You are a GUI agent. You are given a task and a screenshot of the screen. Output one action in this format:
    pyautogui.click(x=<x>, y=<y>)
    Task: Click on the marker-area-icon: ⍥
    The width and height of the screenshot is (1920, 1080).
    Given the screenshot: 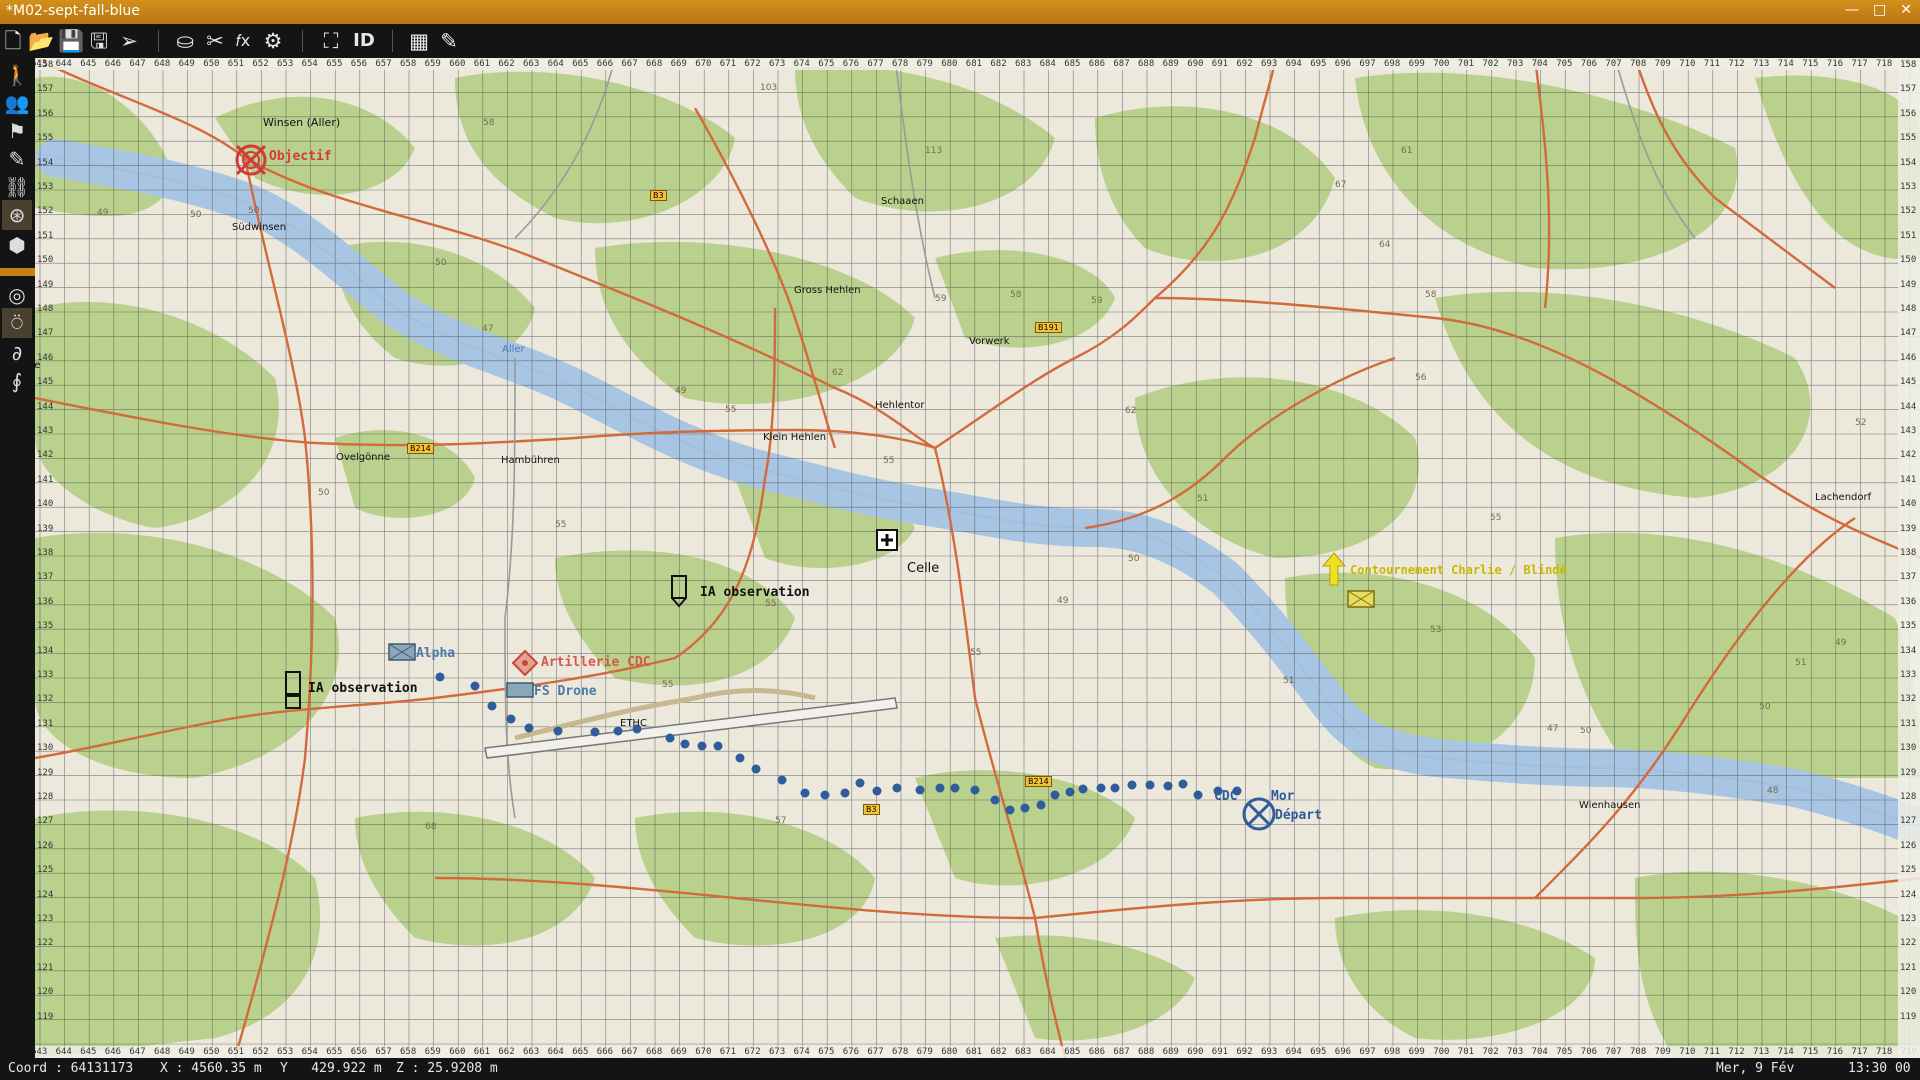 What is the action you would take?
    pyautogui.click(x=17, y=323)
    